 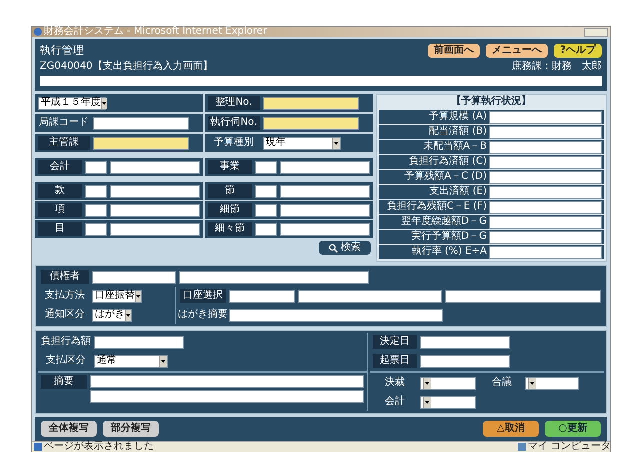 What do you see at coordinates (99, 447) in the screenshot?
I see `status-message: ページが表示されました` at bounding box center [99, 447].